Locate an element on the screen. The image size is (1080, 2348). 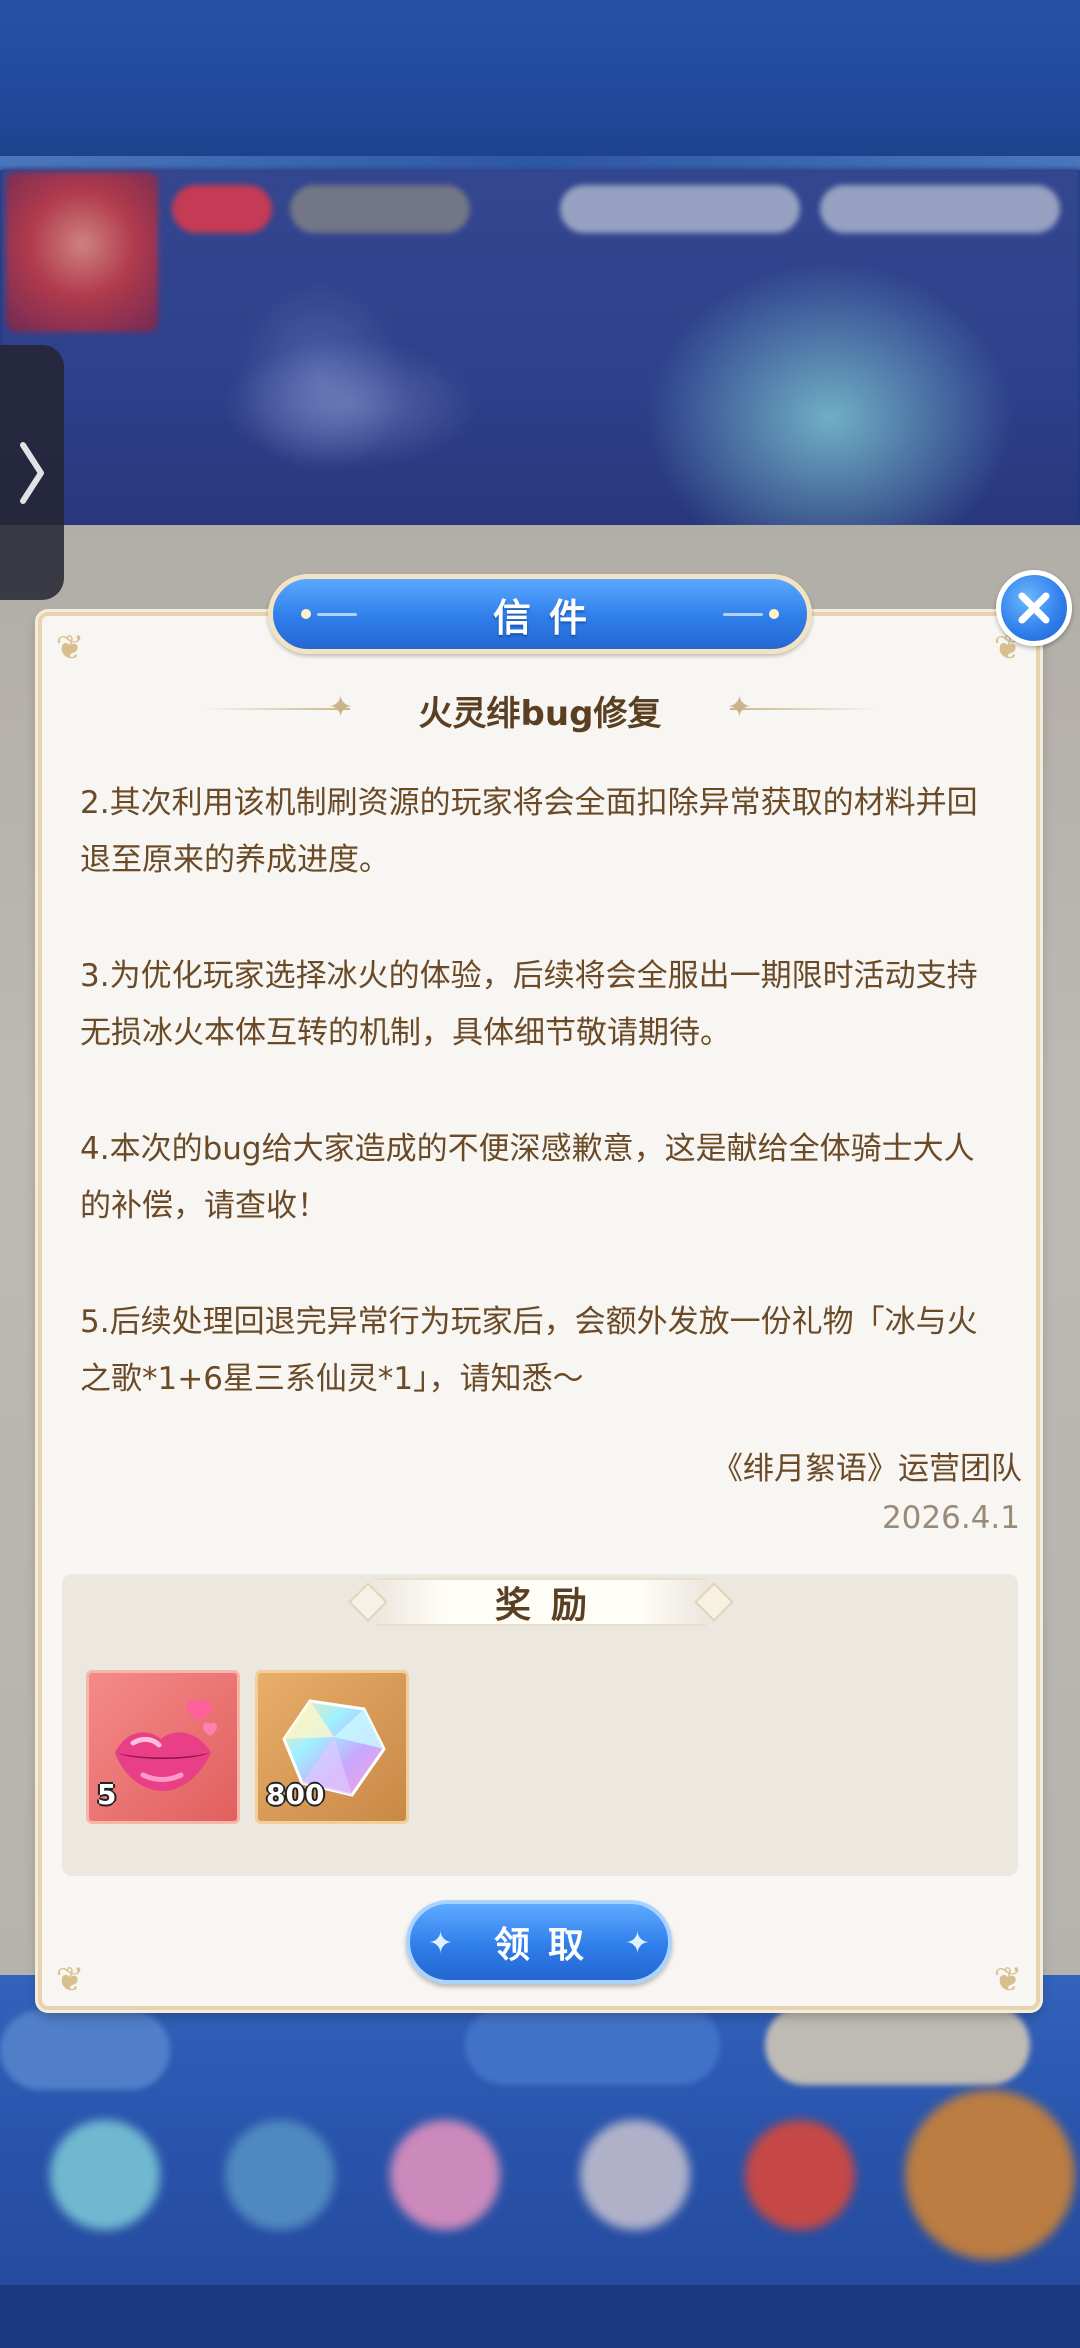
claim-button-label: 领取 is located at coordinates (547, 1945).